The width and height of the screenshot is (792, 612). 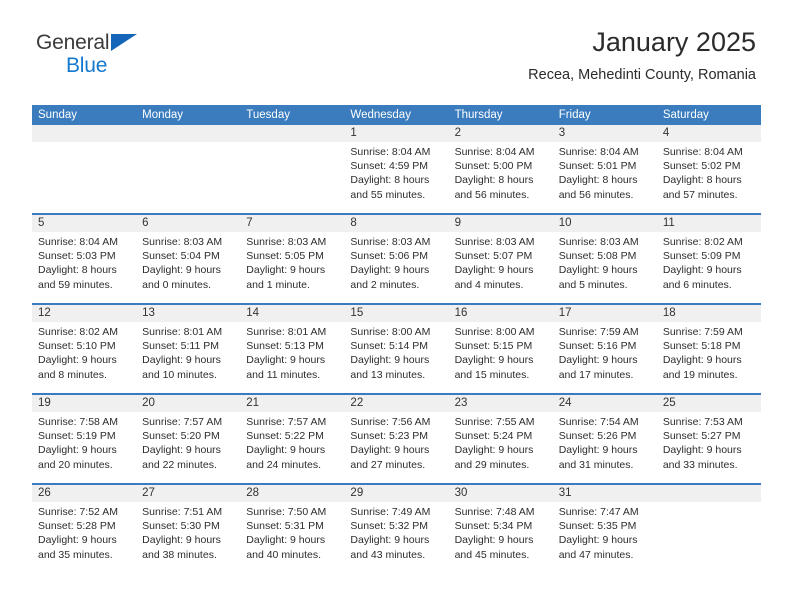 I want to click on day-number-band: 1234, so click(x=396, y=133).